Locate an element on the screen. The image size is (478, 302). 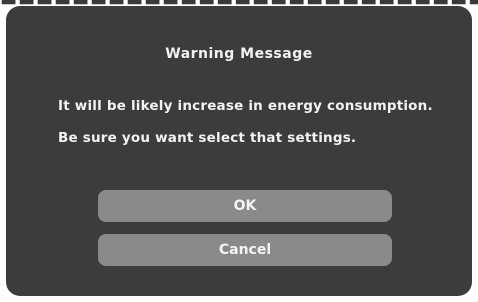
ok-button: OK is located at coordinates (245, 206).